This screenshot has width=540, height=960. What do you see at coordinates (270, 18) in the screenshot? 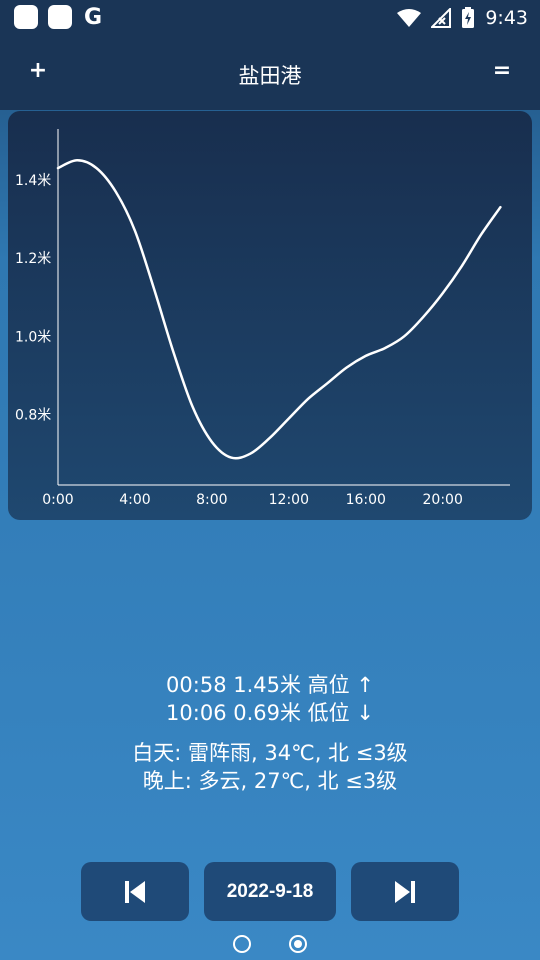
I see `status-bar: G 9:43` at bounding box center [270, 18].